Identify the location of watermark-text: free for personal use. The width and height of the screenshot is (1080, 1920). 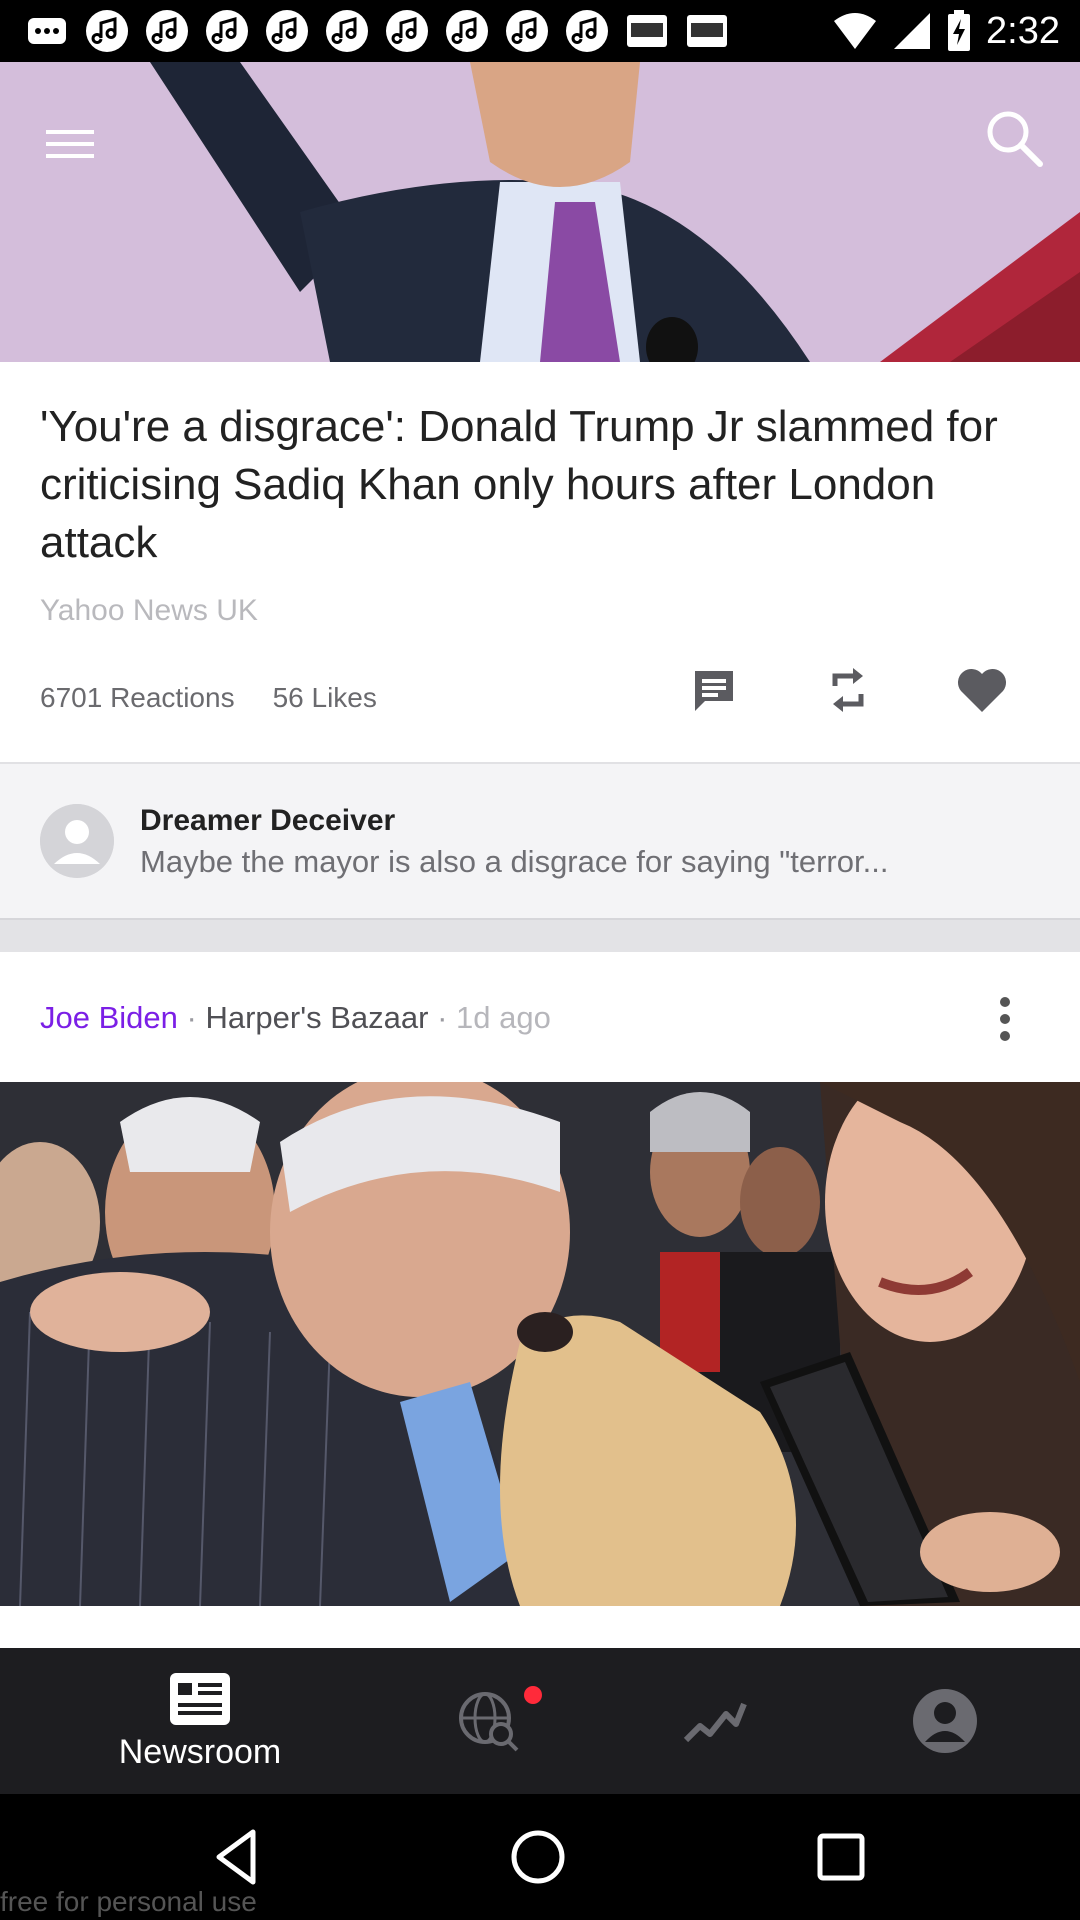
(128, 1901).